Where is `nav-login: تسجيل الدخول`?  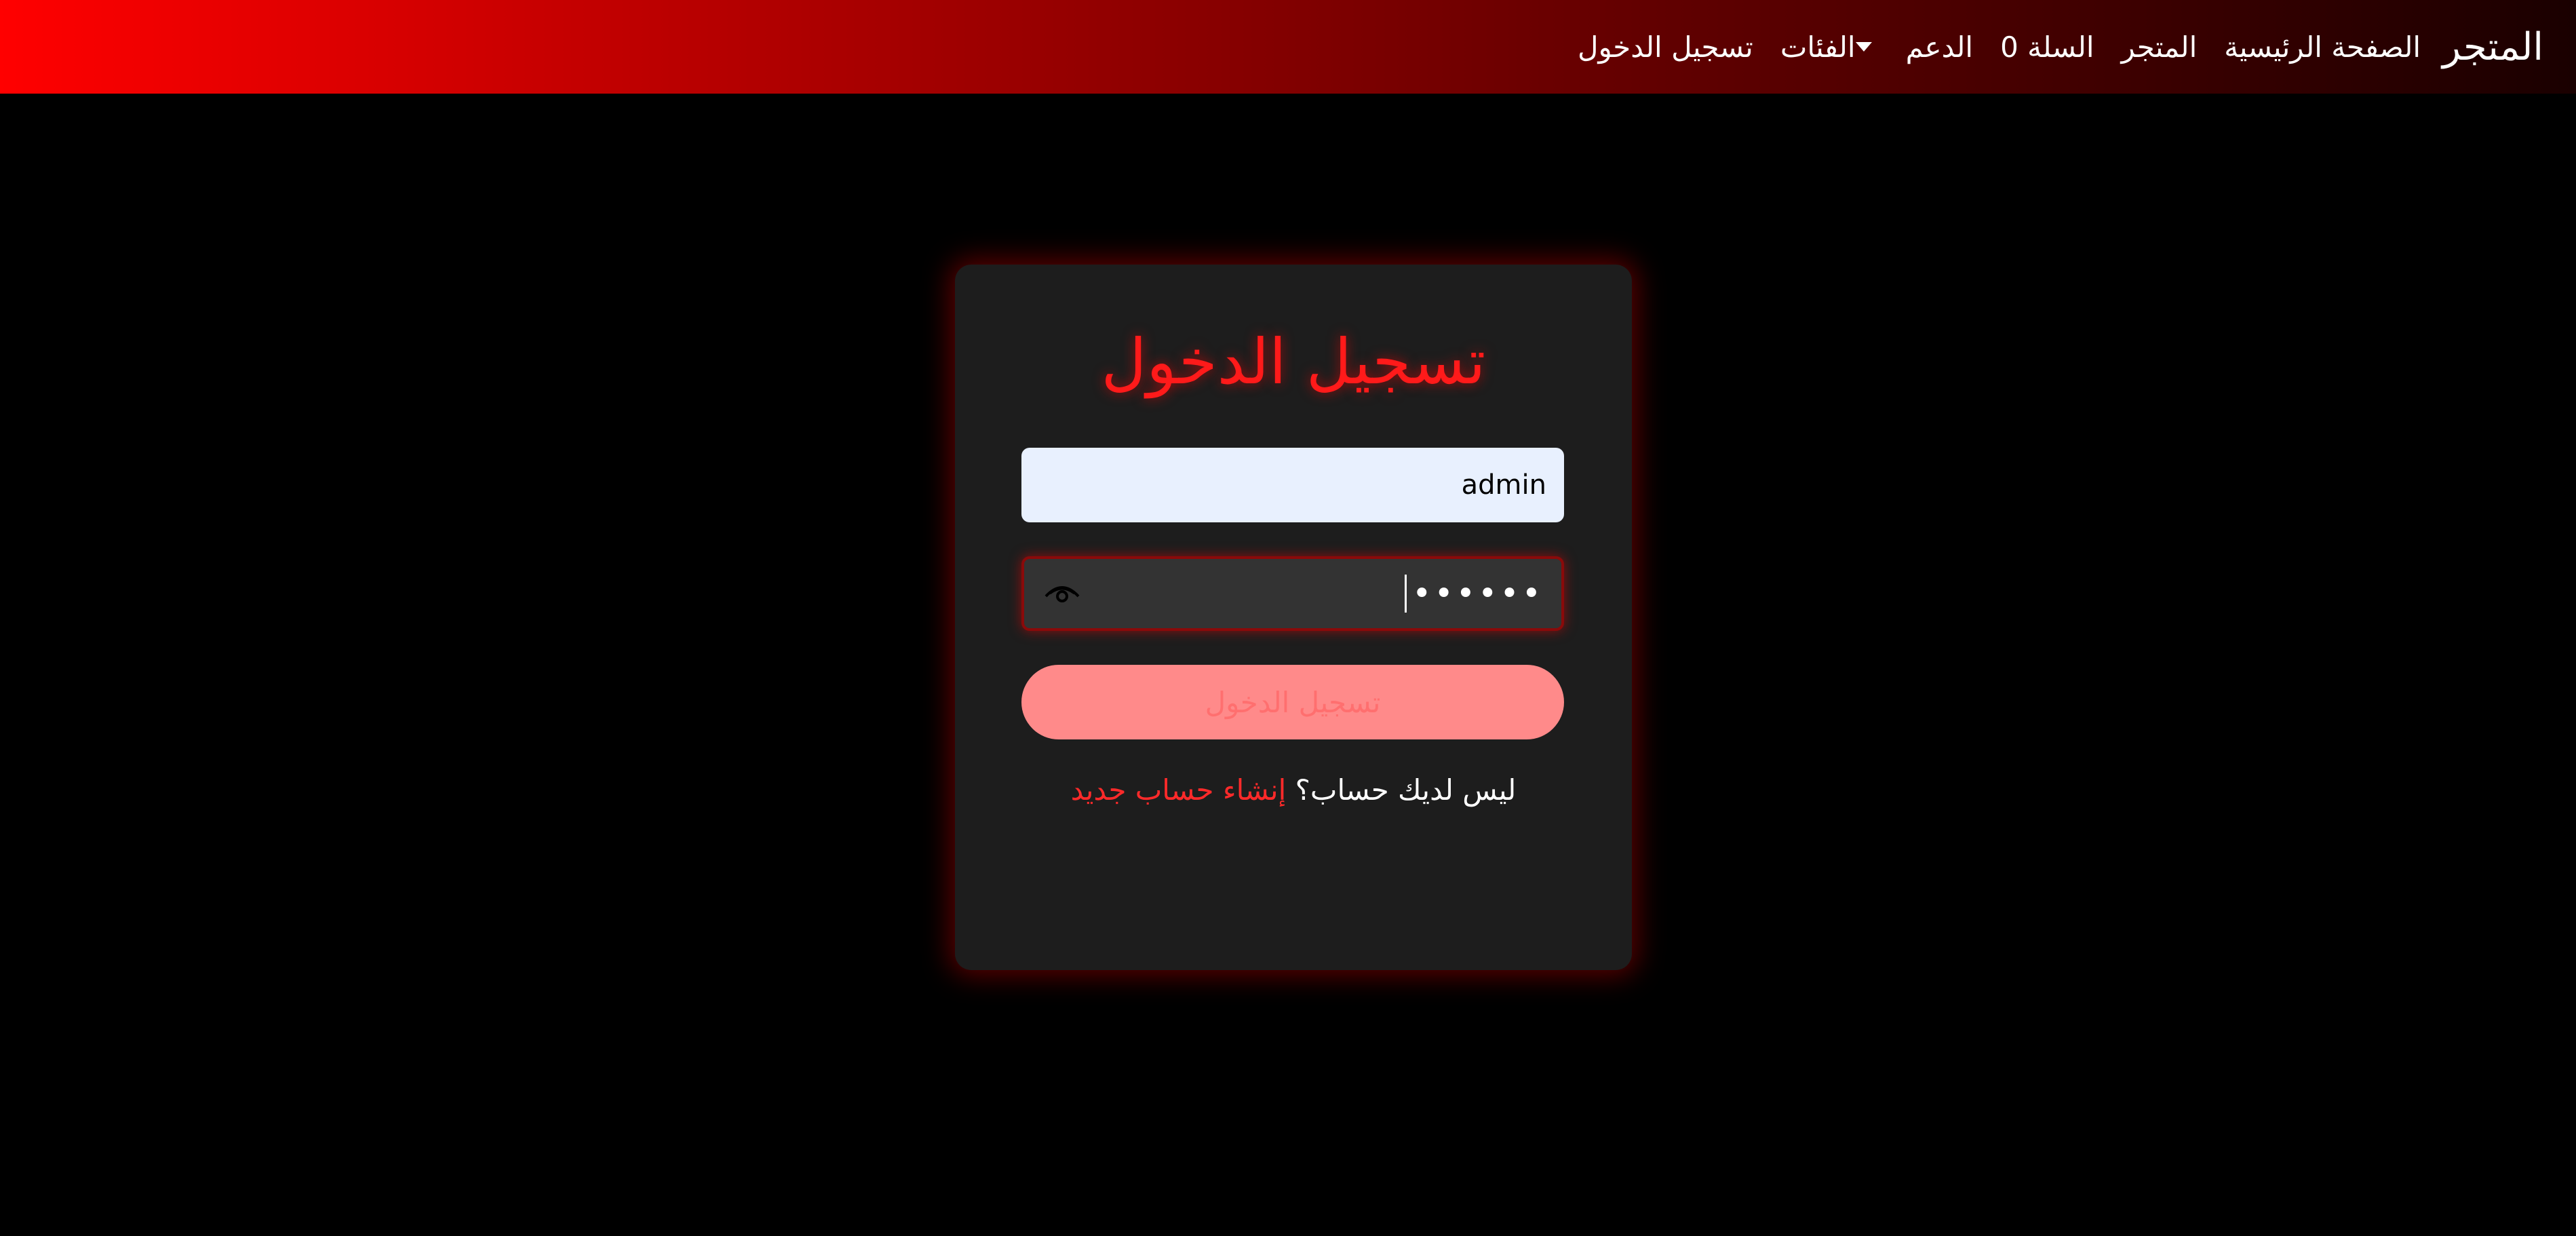
nav-login: تسجيل الدخول is located at coordinates (1665, 47).